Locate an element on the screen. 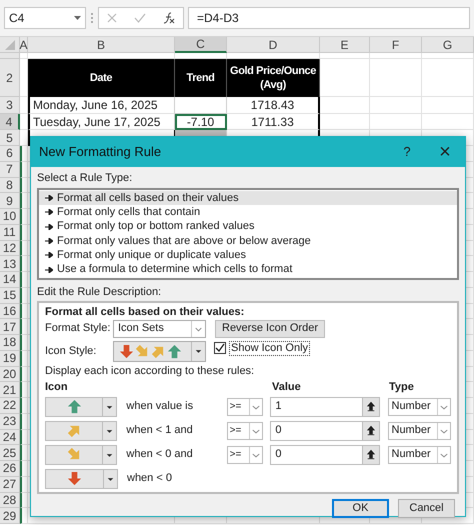 This screenshot has width=474, height=525. row-header: 20 is located at coordinates (10, 374).